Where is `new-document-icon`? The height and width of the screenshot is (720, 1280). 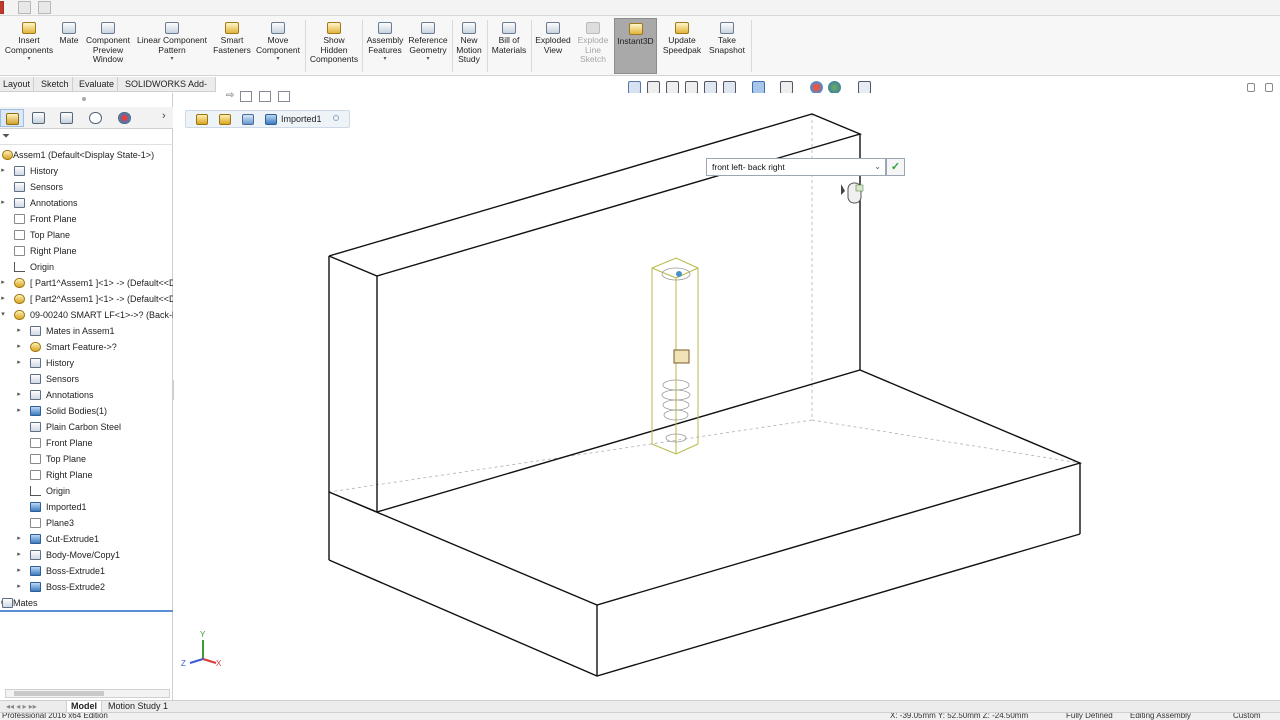 new-document-icon is located at coordinates (24, 7).